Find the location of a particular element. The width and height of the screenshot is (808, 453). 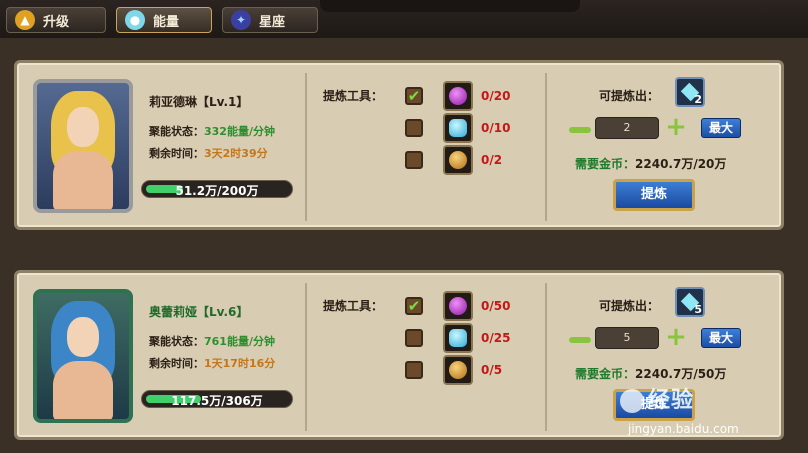

energy-progress-bar: 117.5万/306万 is located at coordinates (217, 399).